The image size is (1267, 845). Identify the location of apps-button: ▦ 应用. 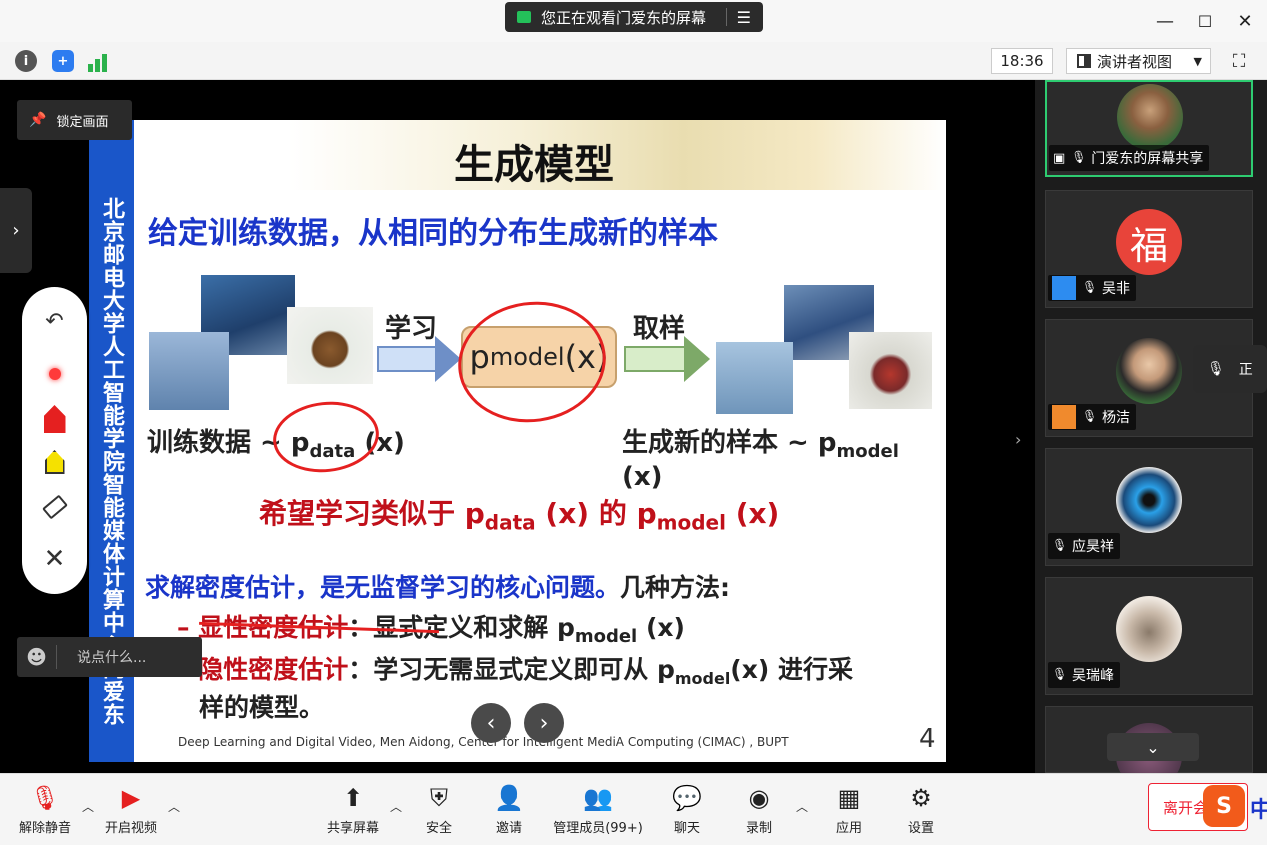
(849, 808).